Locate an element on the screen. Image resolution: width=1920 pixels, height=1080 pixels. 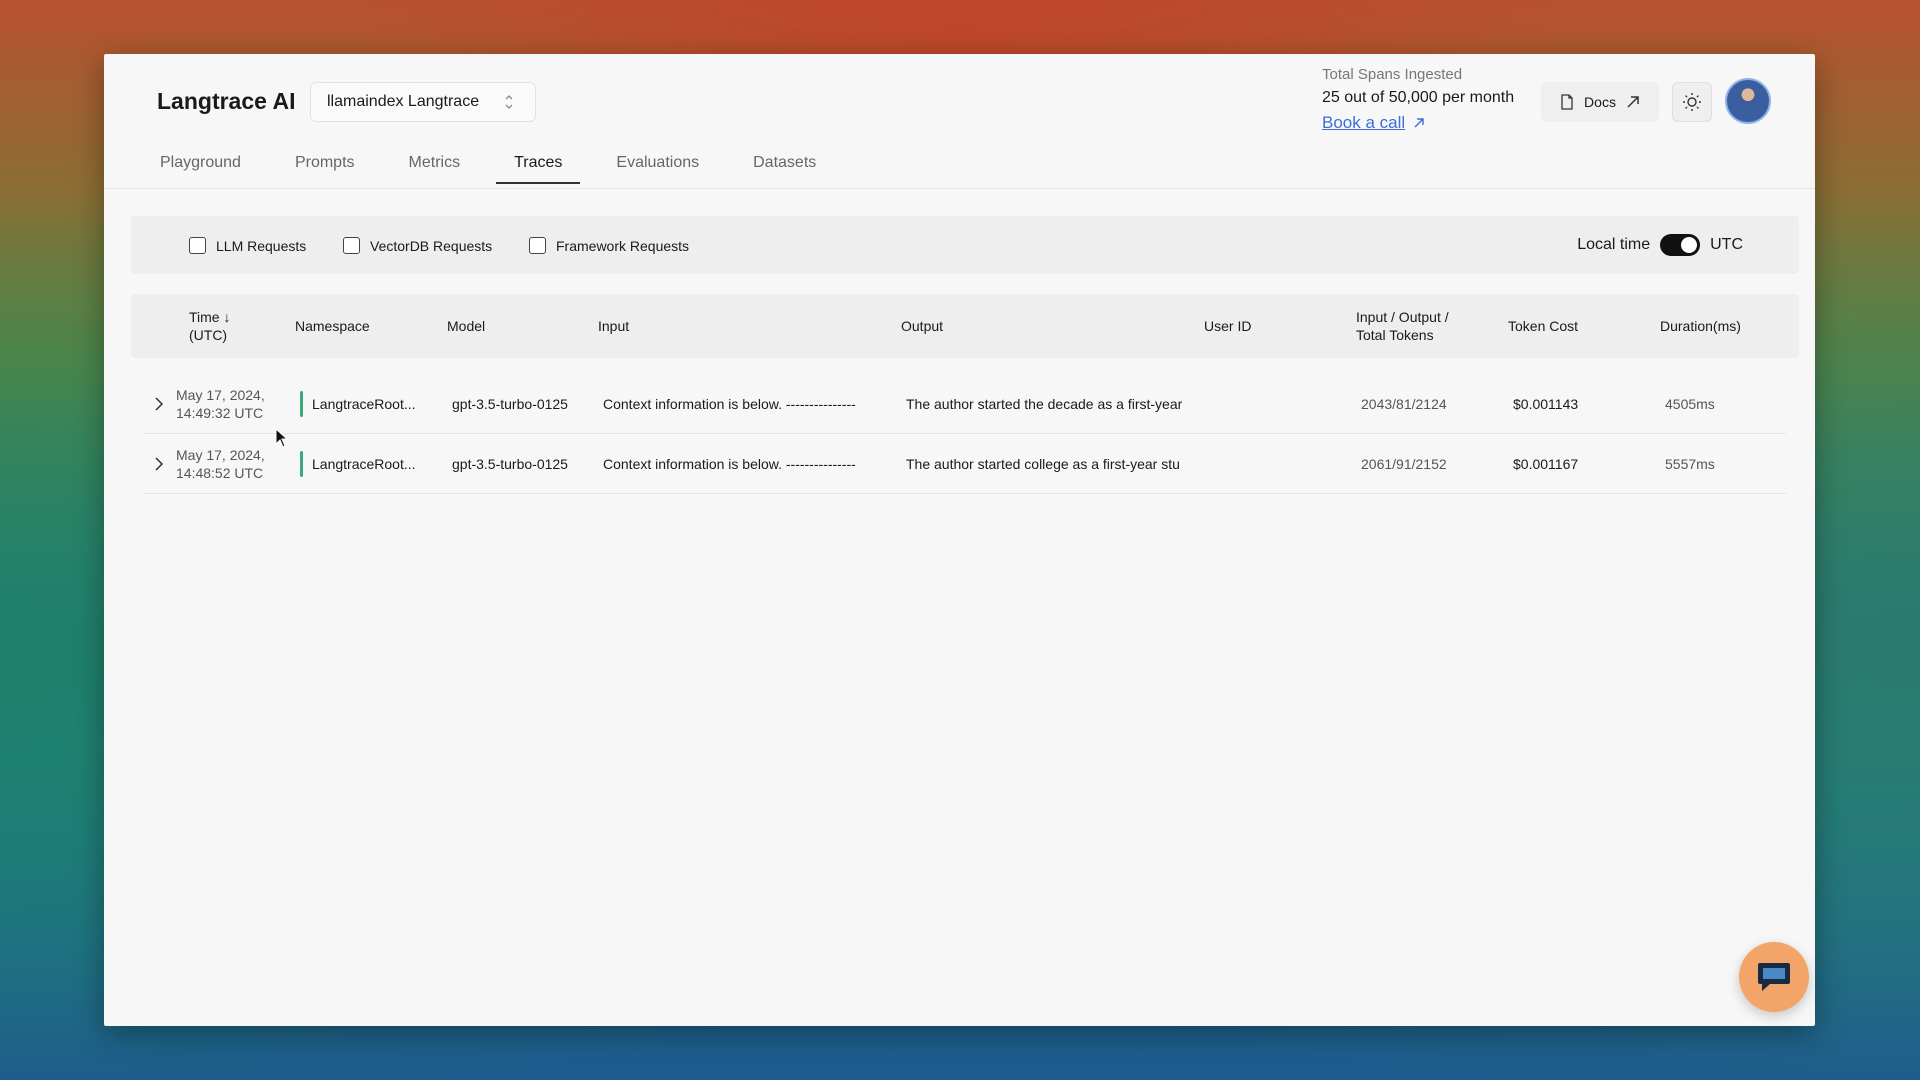
llm-requests-label: LLM Requests is located at coordinates (261, 245).